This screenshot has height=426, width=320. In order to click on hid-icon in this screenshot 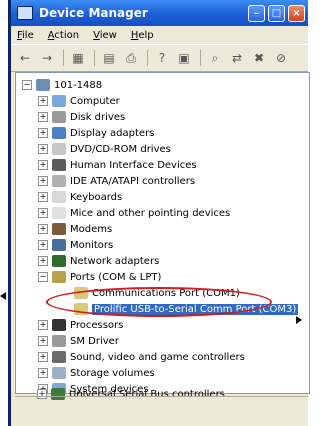, I will do `click(59, 165)`.